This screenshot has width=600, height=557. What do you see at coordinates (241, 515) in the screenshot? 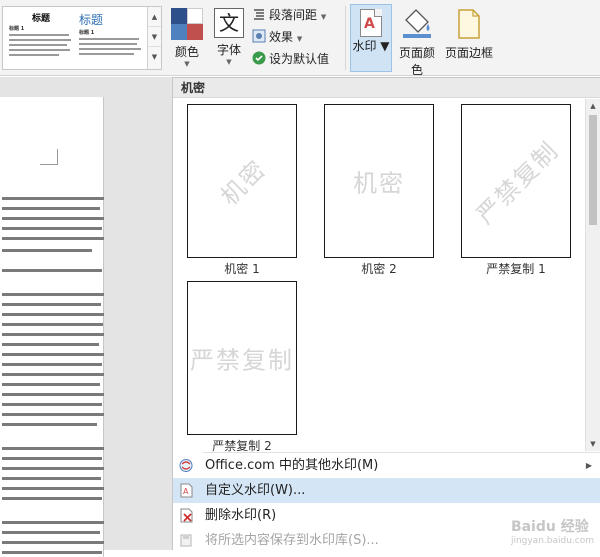
I see `remove-watermark-label: 删除水印(R)` at bounding box center [241, 515].